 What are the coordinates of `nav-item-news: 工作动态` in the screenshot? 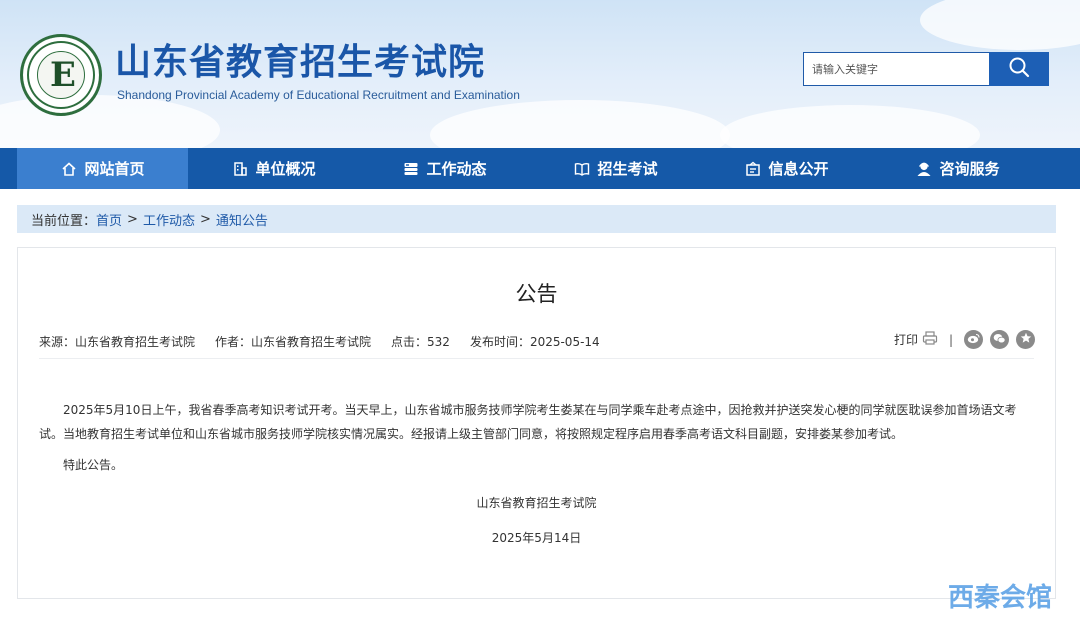 It's located at (444, 168).